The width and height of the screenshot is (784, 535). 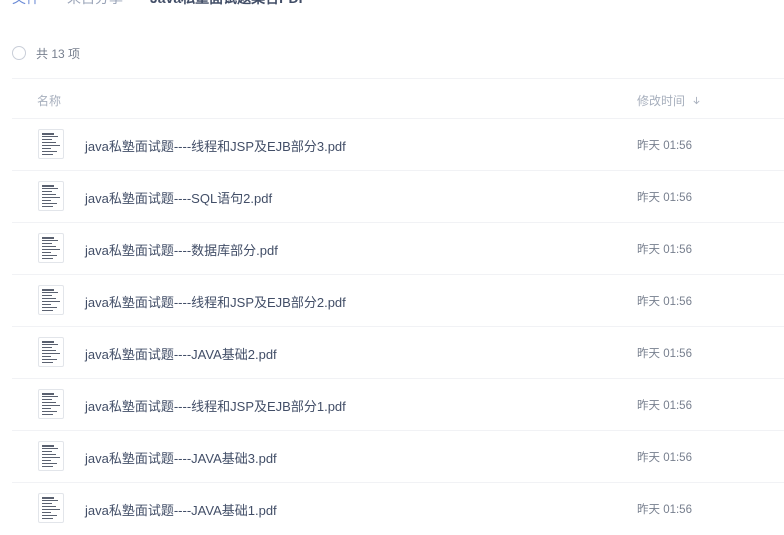 What do you see at coordinates (181, 457) in the screenshot?
I see `file-name: java私塾面试题----JAVA基础3.pdf` at bounding box center [181, 457].